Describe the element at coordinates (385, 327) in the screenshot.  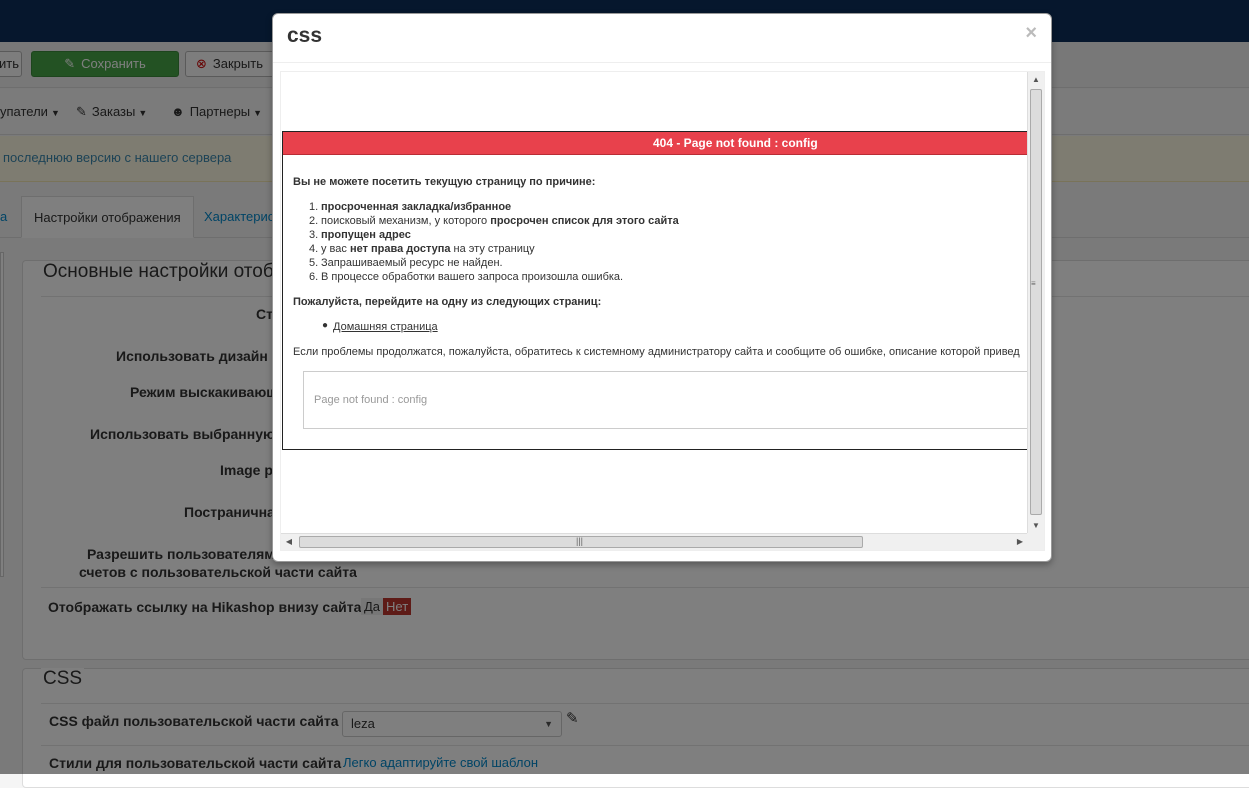
I see `home-page-link: Домашняя страница` at that location.